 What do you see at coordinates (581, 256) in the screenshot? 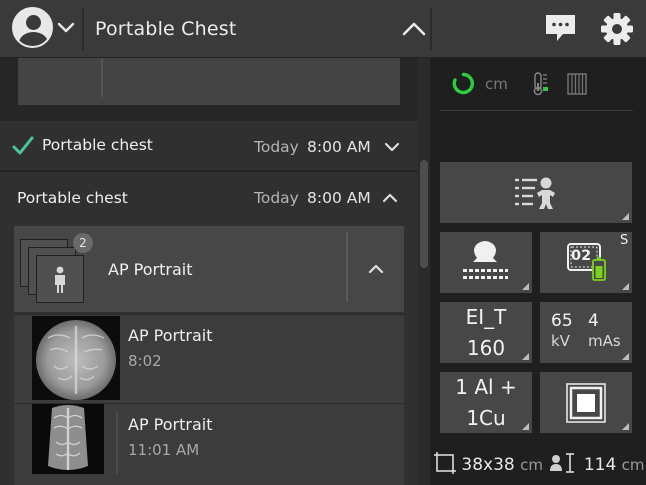
I see `detector-id: 02` at bounding box center [581, 256].